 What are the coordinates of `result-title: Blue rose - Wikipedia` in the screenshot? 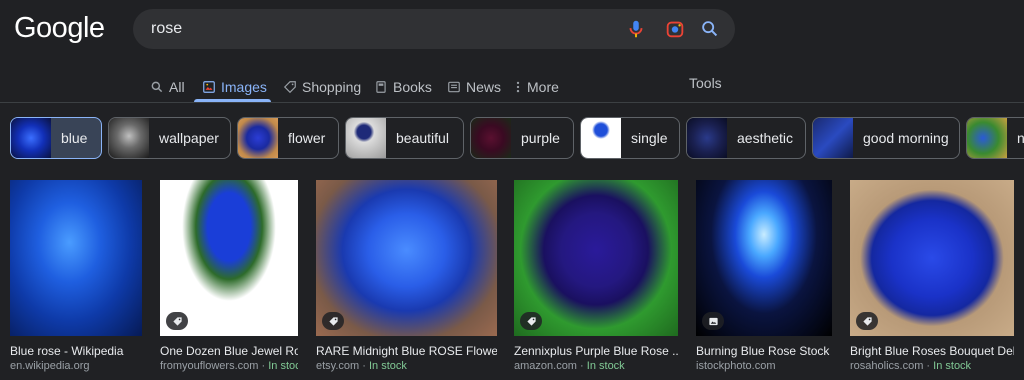 It's located at (76, 351).